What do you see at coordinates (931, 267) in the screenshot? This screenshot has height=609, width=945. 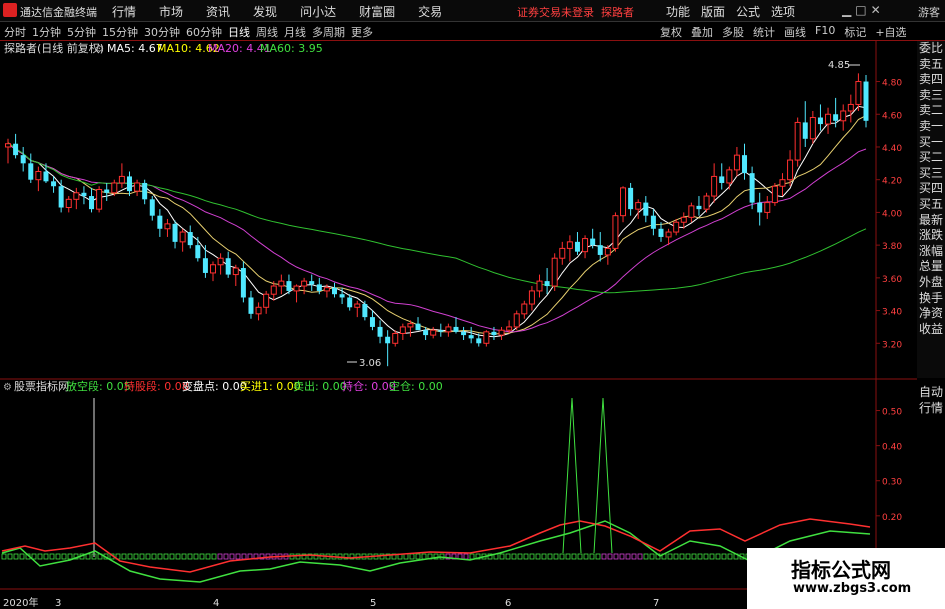 I see `side-item-14: 总量` at bounding box center [931, 267].